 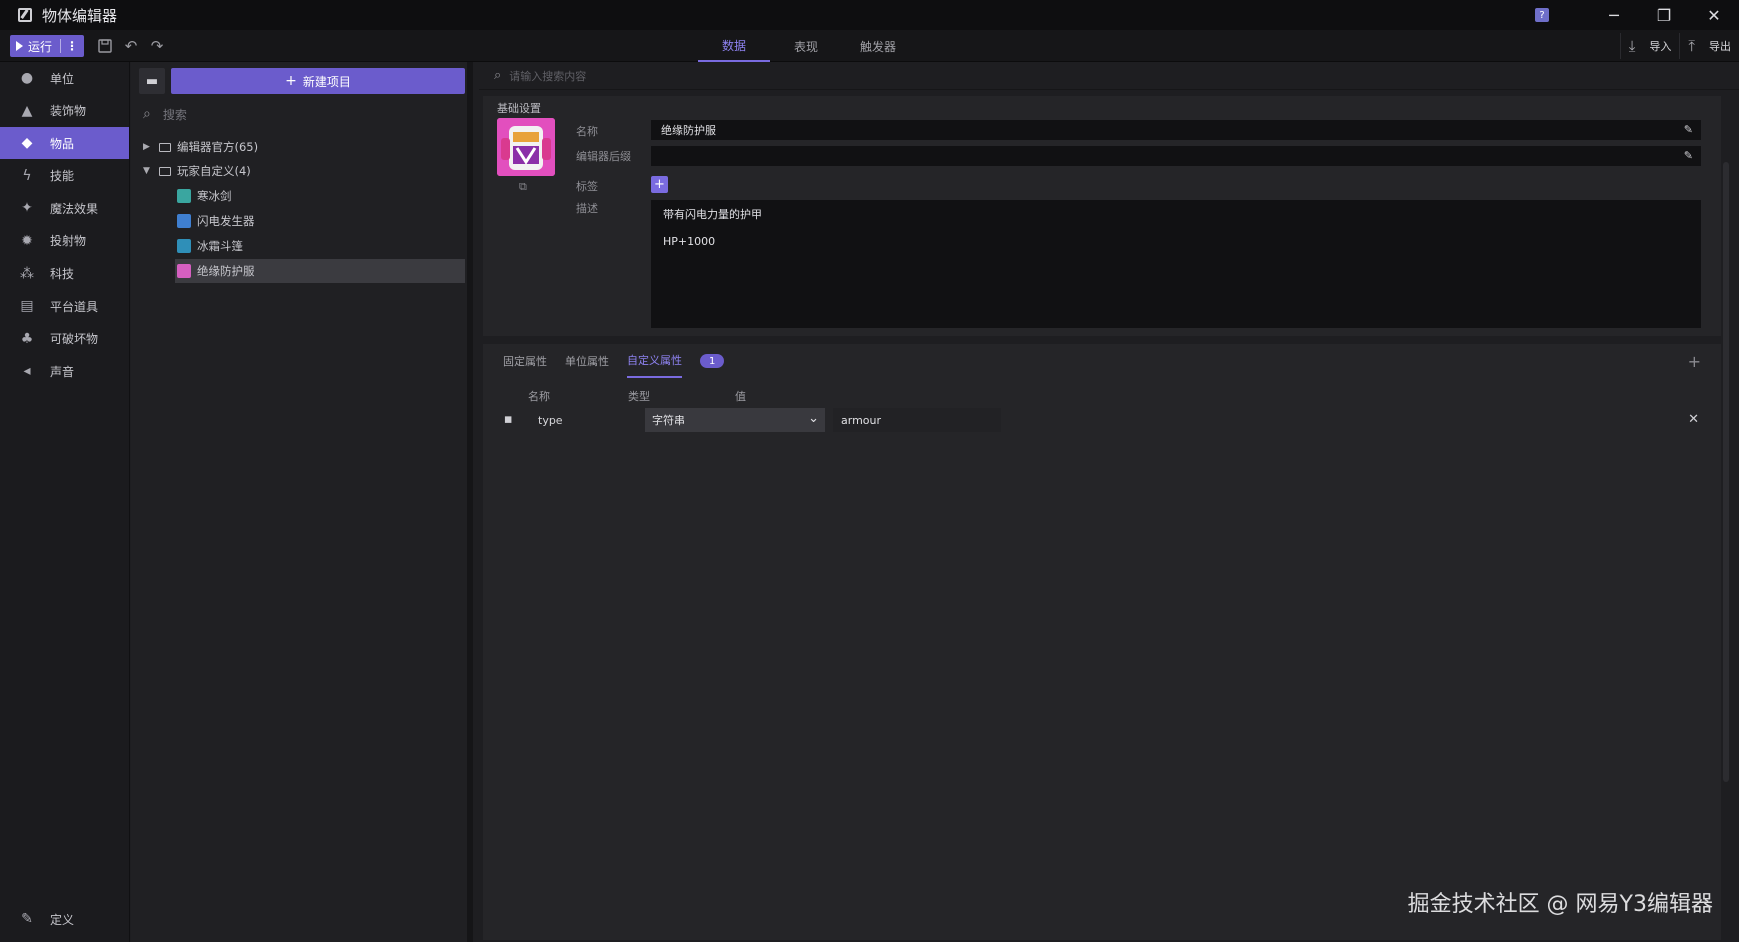 I want to click on attribute-type-select: 字符串 ⌄, so click(x=735, y=420).